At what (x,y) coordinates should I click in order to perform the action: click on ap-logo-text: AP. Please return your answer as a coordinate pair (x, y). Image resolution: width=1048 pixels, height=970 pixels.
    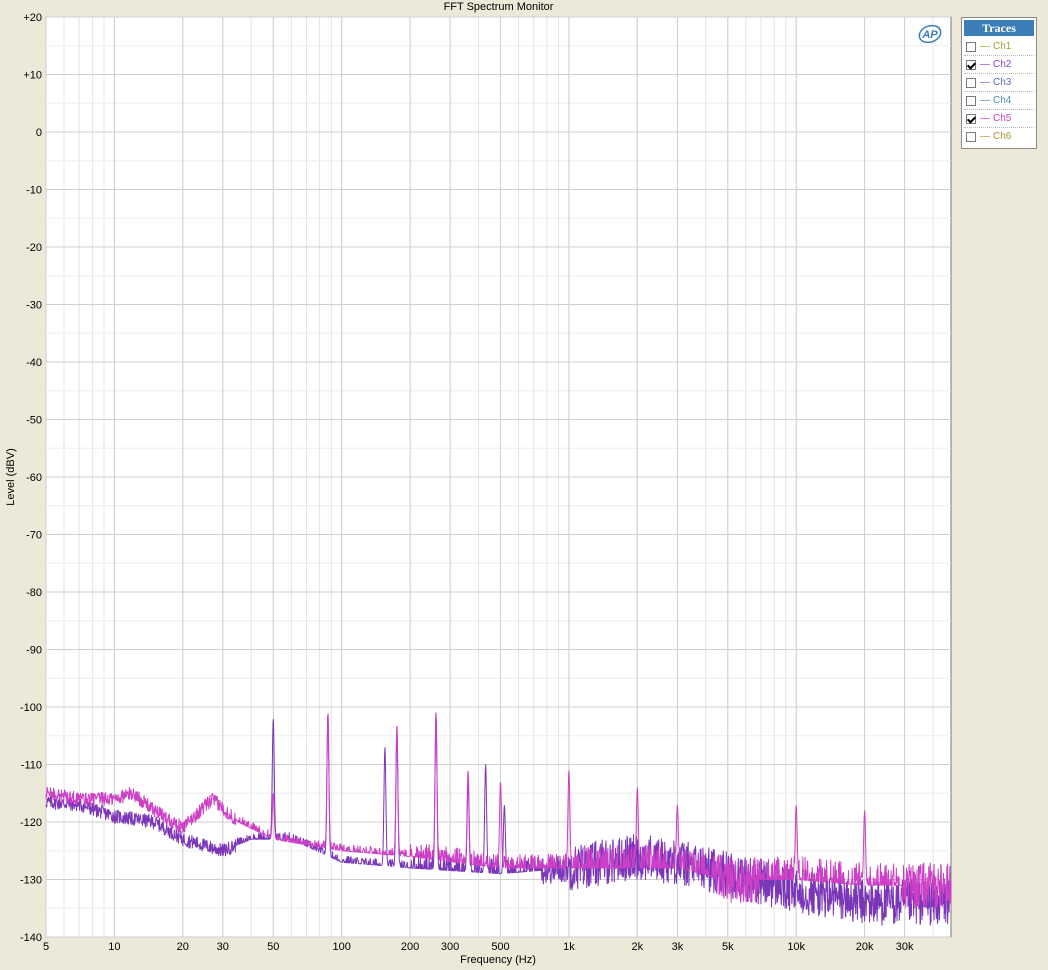
    Looking at the image, I should click on (929, 35).